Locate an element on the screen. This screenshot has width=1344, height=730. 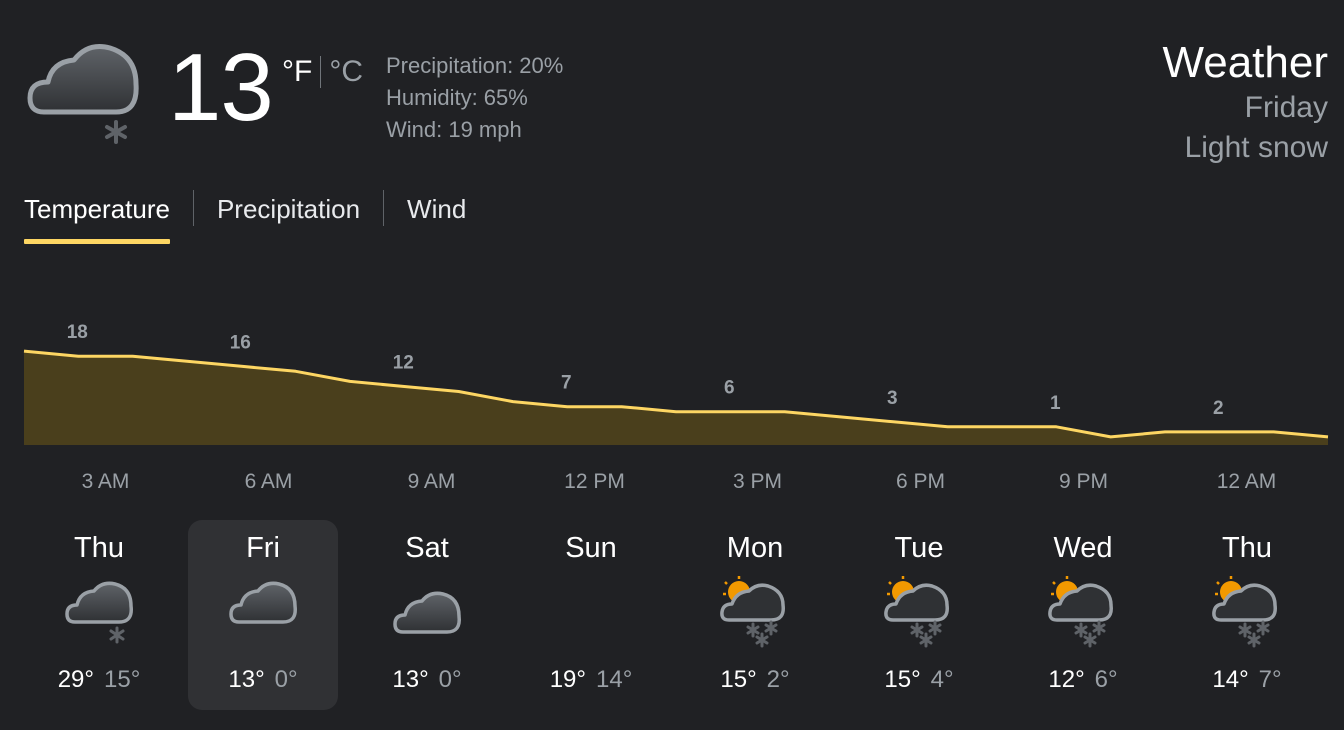
day-temperatures: 15° 4° is located at coordinates (919, 680).